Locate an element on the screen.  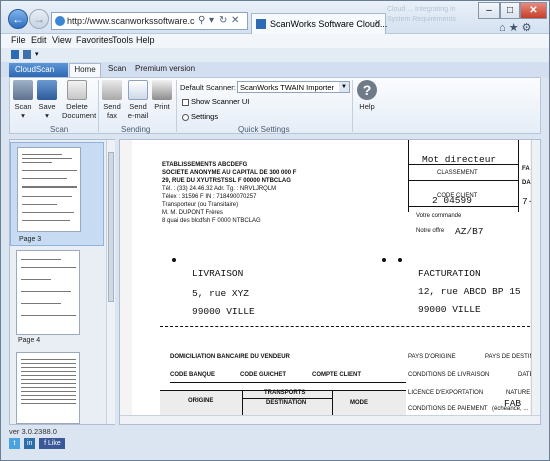
menu-edit: Edit is located at coordinates (39, 40).